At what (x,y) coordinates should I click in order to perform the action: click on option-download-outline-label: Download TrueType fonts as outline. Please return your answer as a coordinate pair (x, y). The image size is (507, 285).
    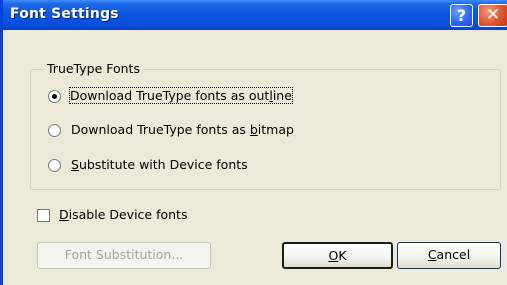
    Looking at the image, I should click on (181, 95).